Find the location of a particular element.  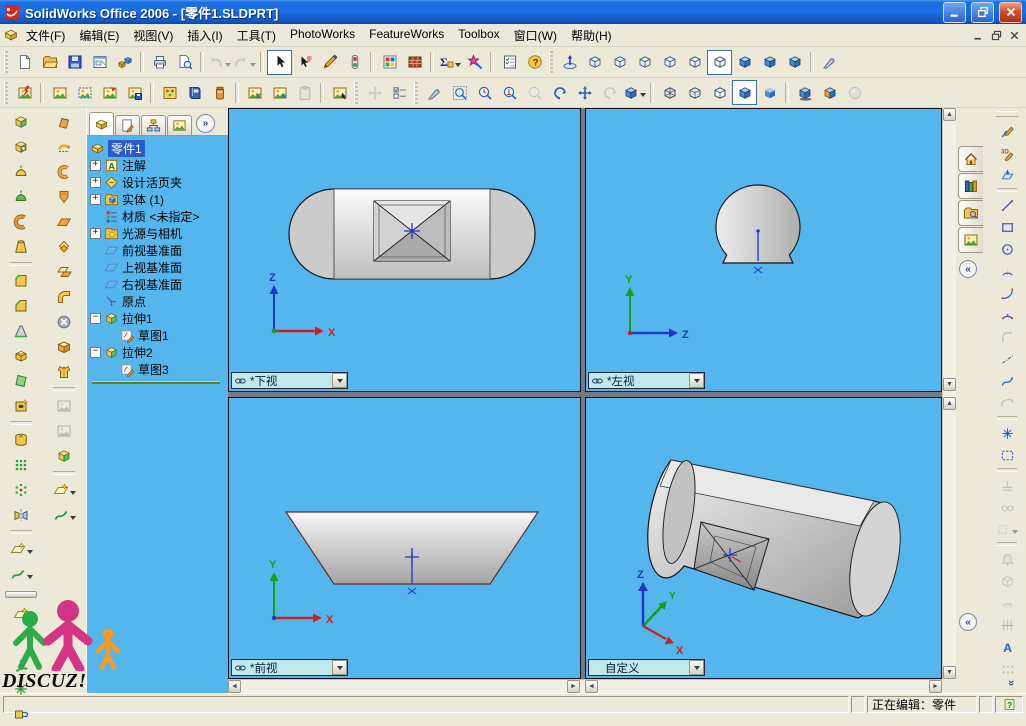

shaded-button is located at coordinates (769, 92).